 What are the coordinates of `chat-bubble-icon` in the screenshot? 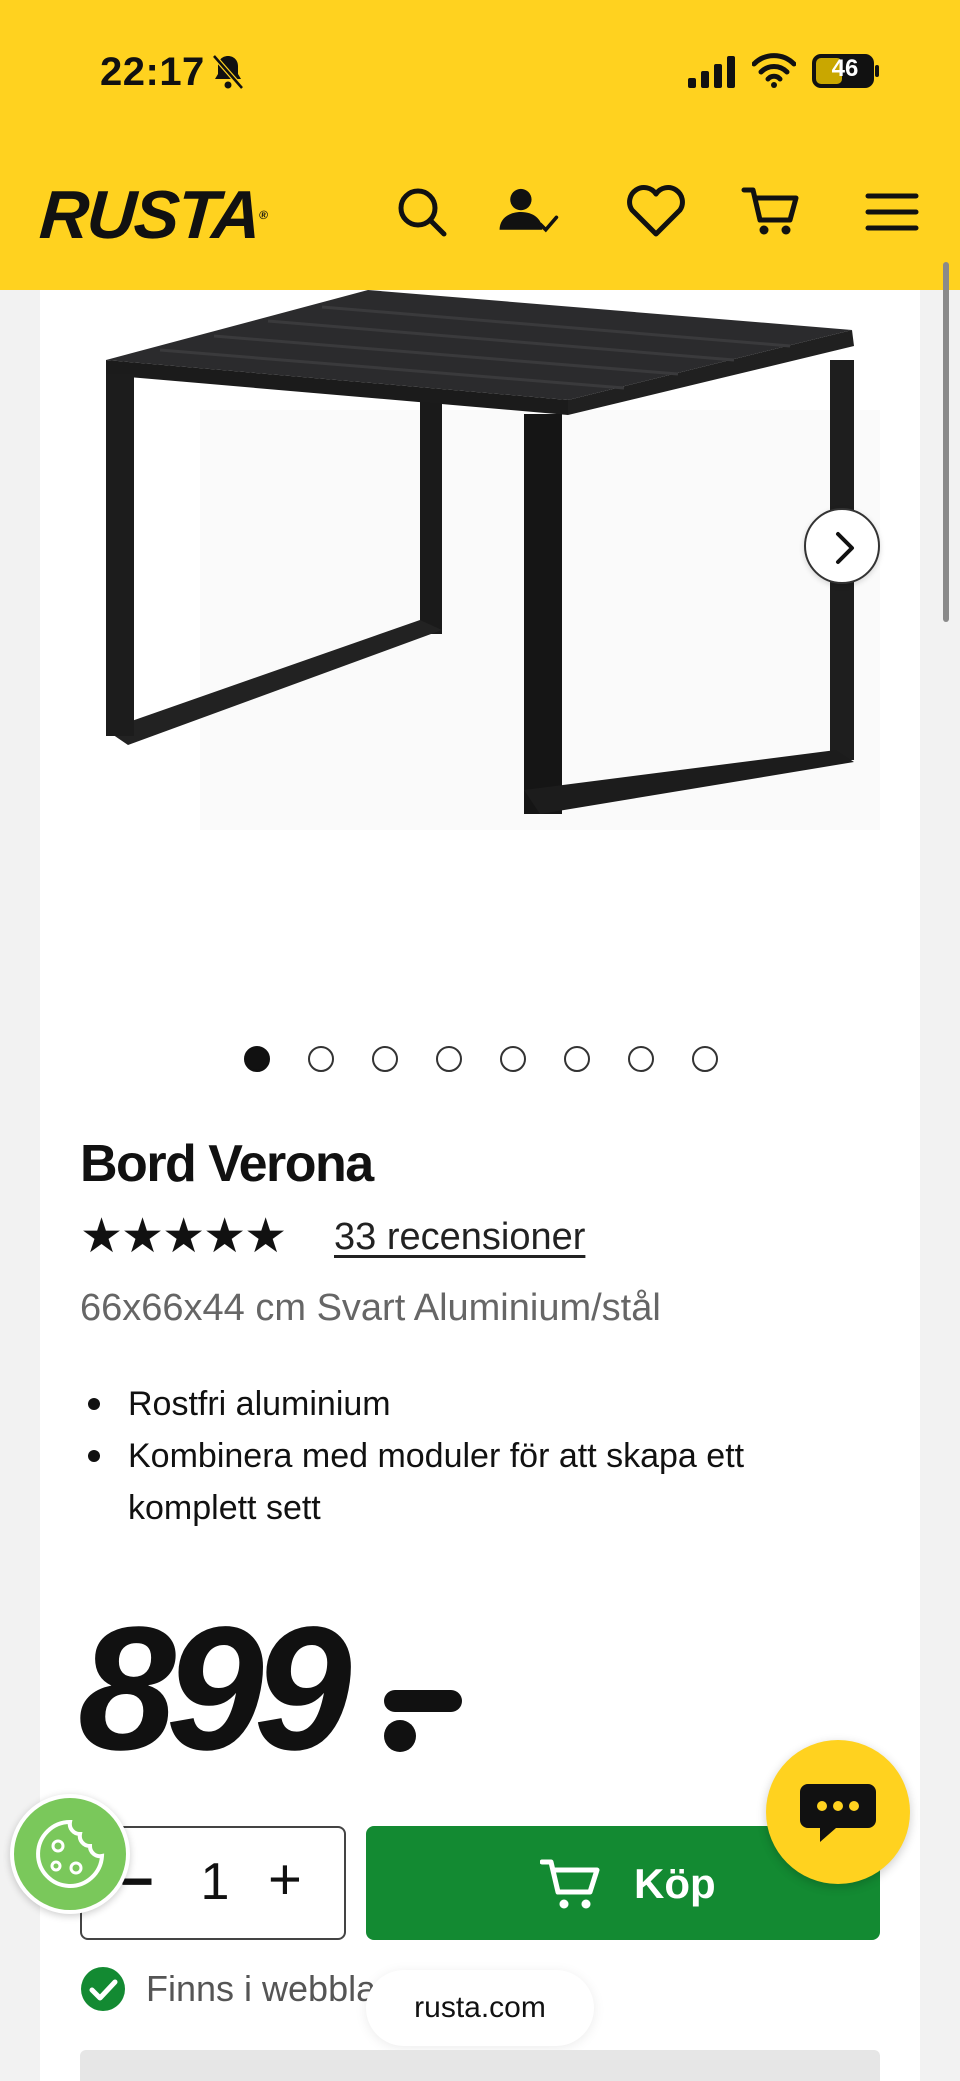 It's located at (838, 1813).